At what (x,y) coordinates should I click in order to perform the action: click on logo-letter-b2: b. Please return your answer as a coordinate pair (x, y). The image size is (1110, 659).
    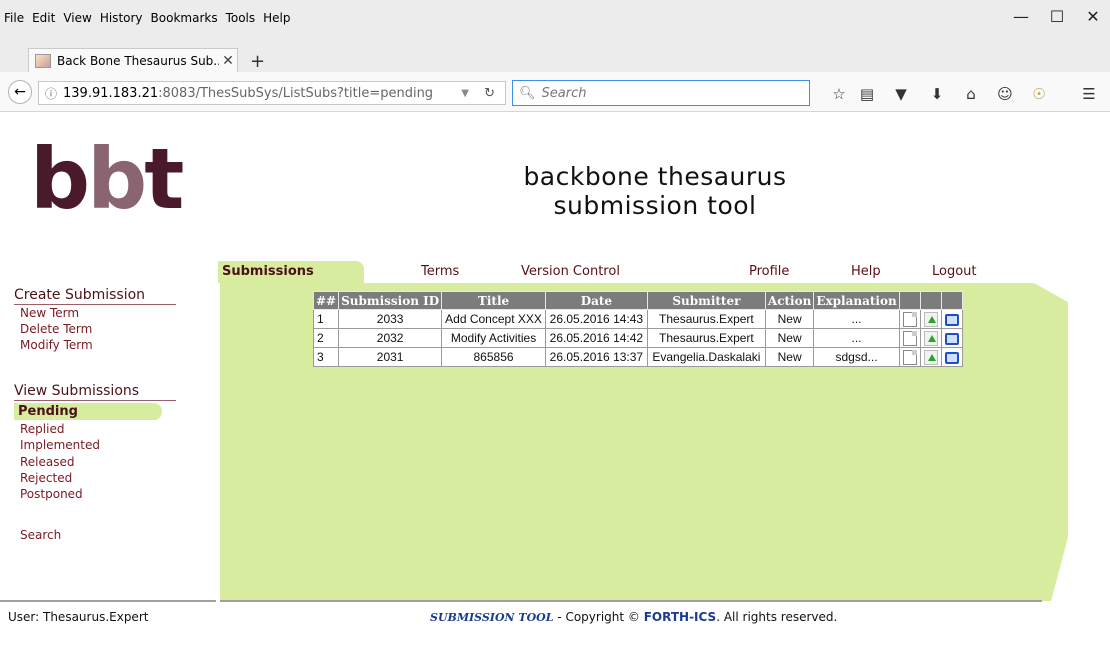
    Looking at the image, I should click on (117, 179).